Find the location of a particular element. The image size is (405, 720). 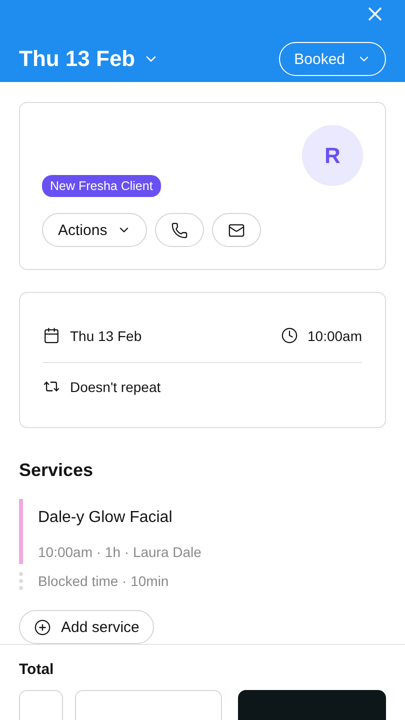

phone-icon is located at coordinates (179, 230).